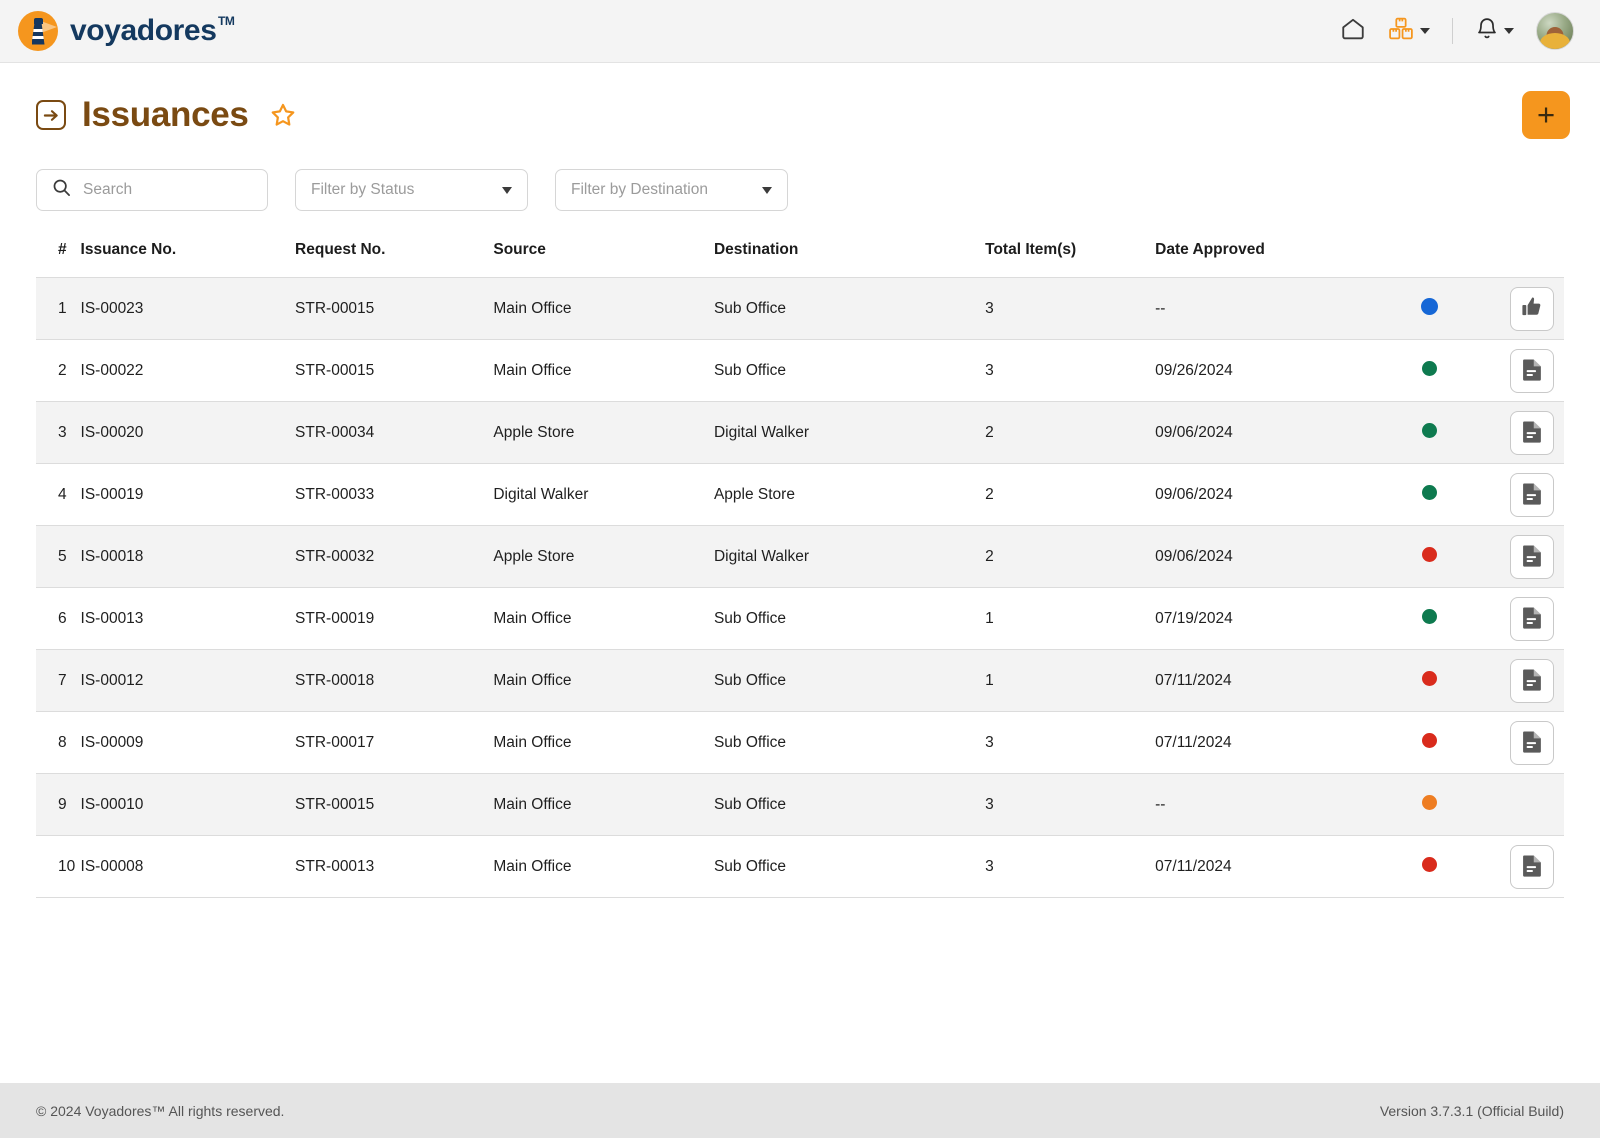  Describe the element at coordinates (1194, 432) in the screenshot. I see `cell-date-approved: 09/06/2024` at that location.